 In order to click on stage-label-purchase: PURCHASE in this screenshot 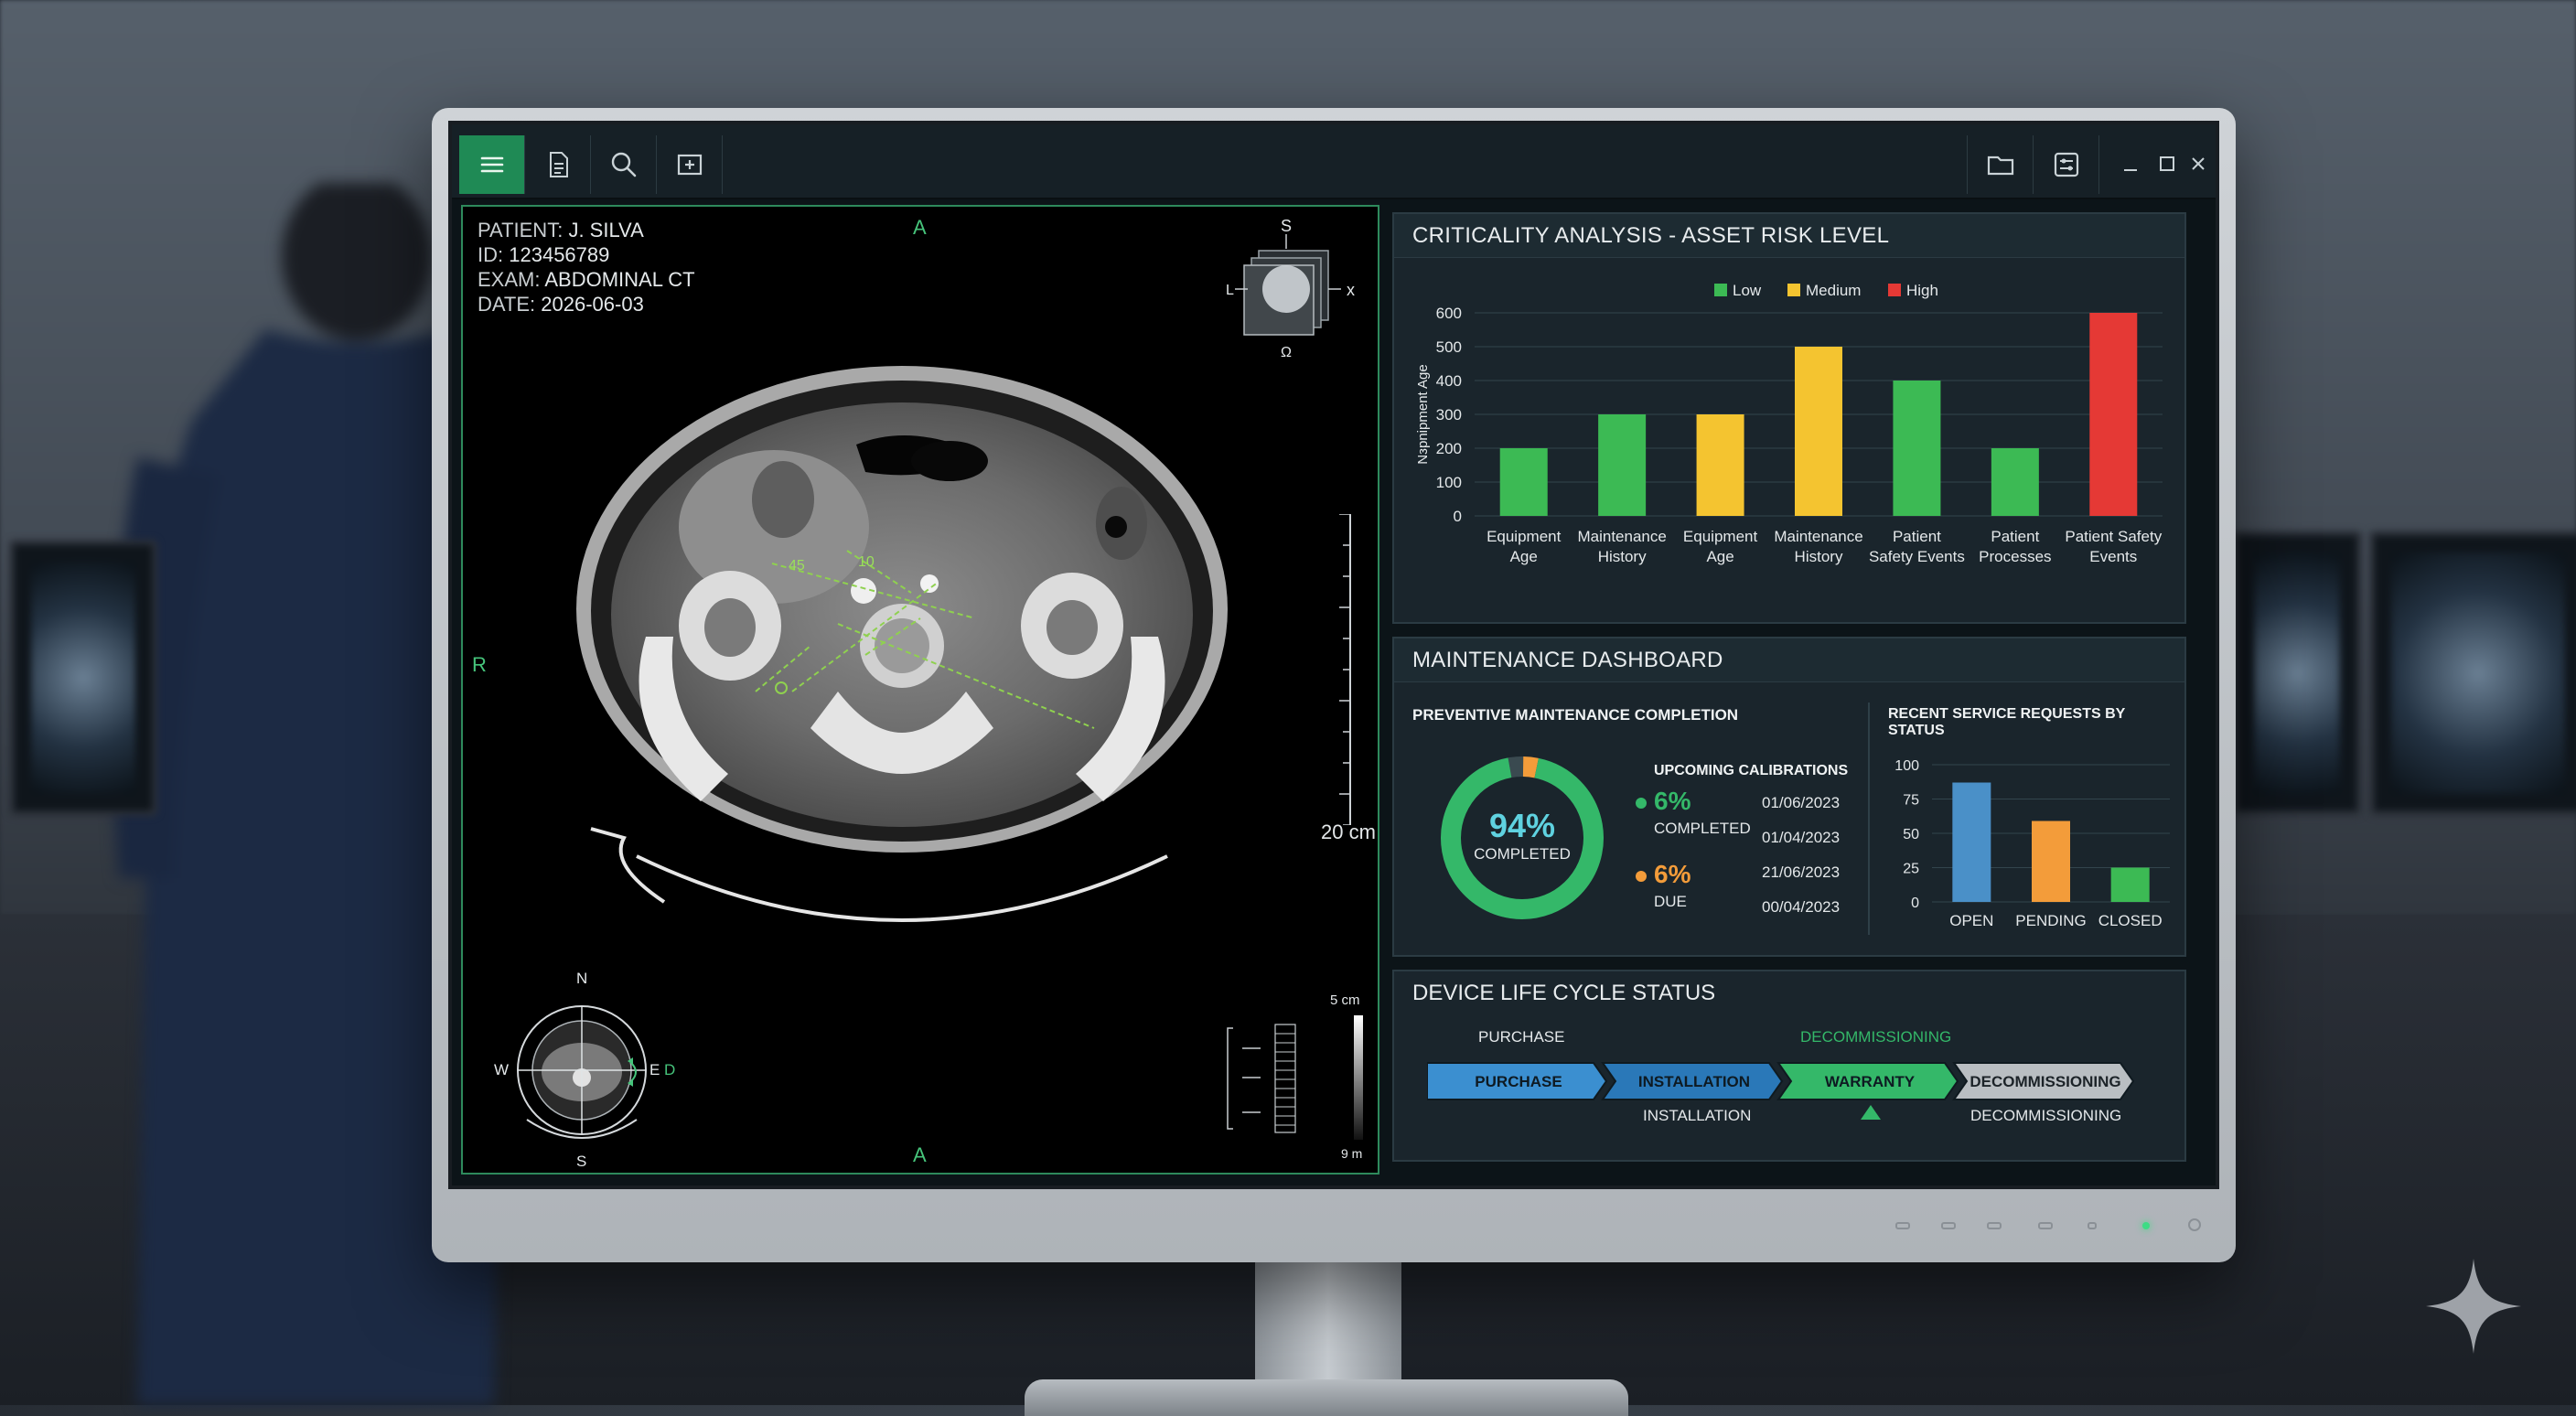, I will do `click(1519, 1081)`.